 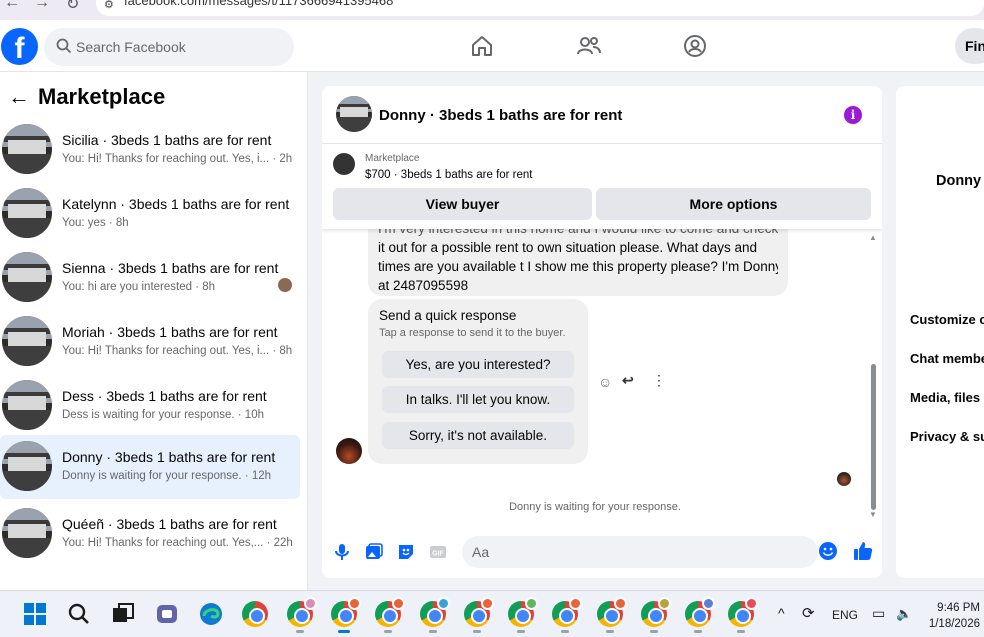 I want to click on gif-icon: GIF, so click(x=438, y=552).